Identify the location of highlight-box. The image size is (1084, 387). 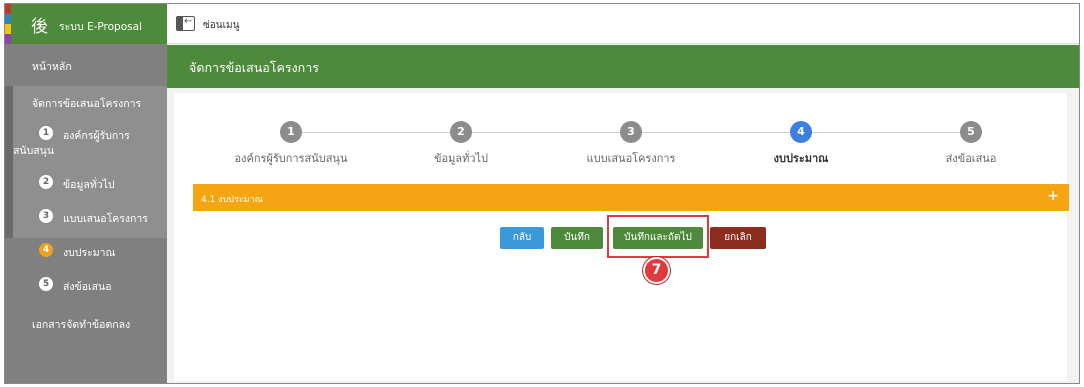
(658, 236).